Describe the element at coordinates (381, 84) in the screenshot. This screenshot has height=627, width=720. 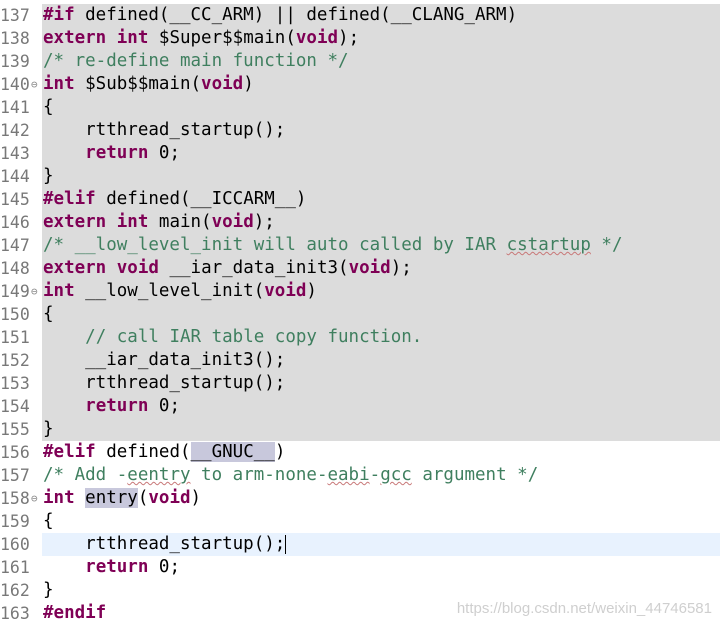
I see `code-text: int $Sub$$main(void)` at that location.